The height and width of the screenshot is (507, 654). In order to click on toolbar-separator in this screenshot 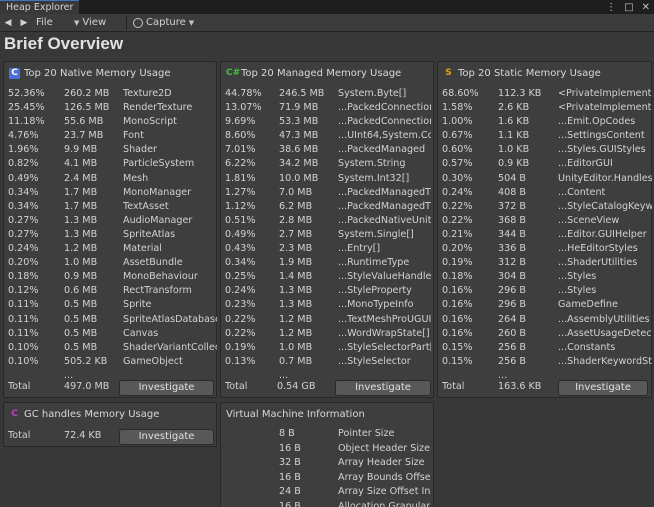, I will do `click(126, 22)`.